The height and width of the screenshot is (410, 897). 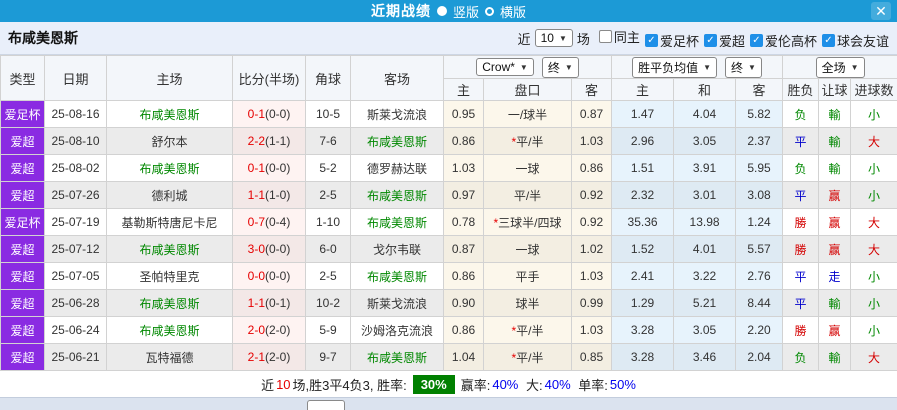 I want to click on goals-result: 小, so click(x=873, y=303).